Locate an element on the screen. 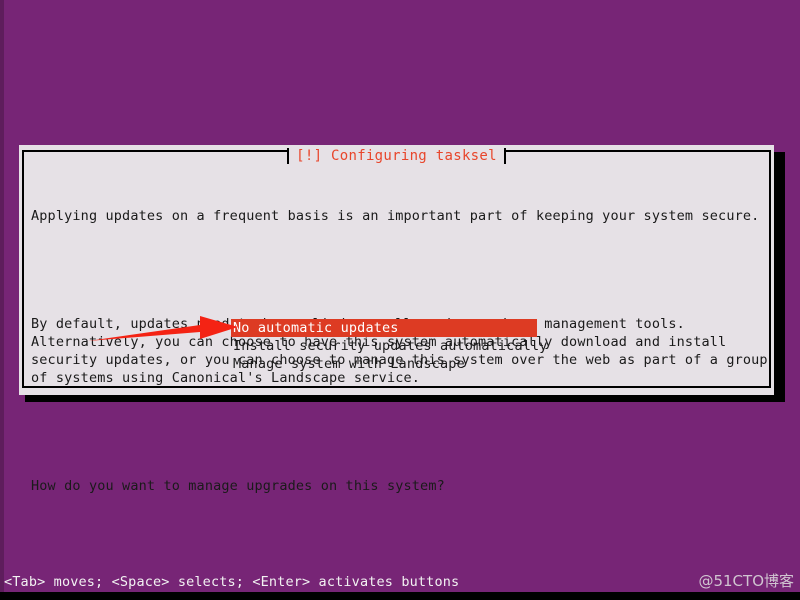  watermark-label: @51CTO博客 is located at coordinates (746, 581).